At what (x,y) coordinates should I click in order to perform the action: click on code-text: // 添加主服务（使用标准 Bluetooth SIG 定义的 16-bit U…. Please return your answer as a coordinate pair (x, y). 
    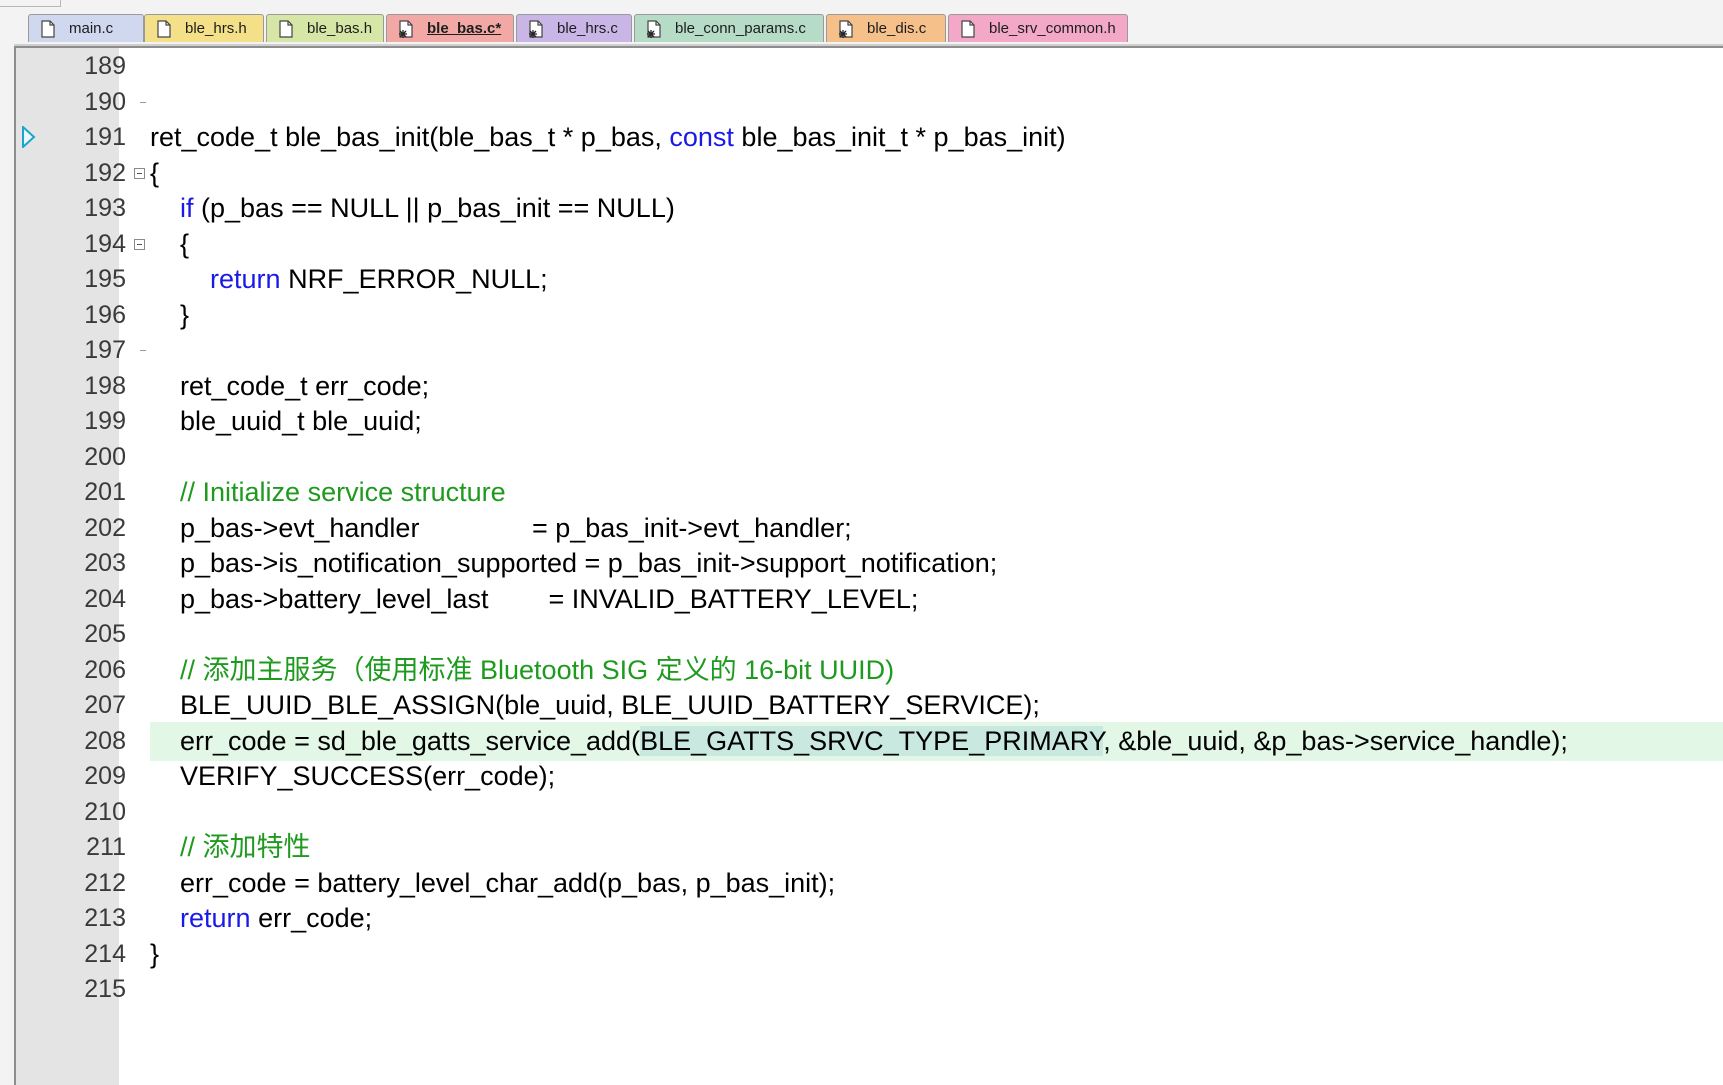
    Looking at the image, I should click on (522, 670).